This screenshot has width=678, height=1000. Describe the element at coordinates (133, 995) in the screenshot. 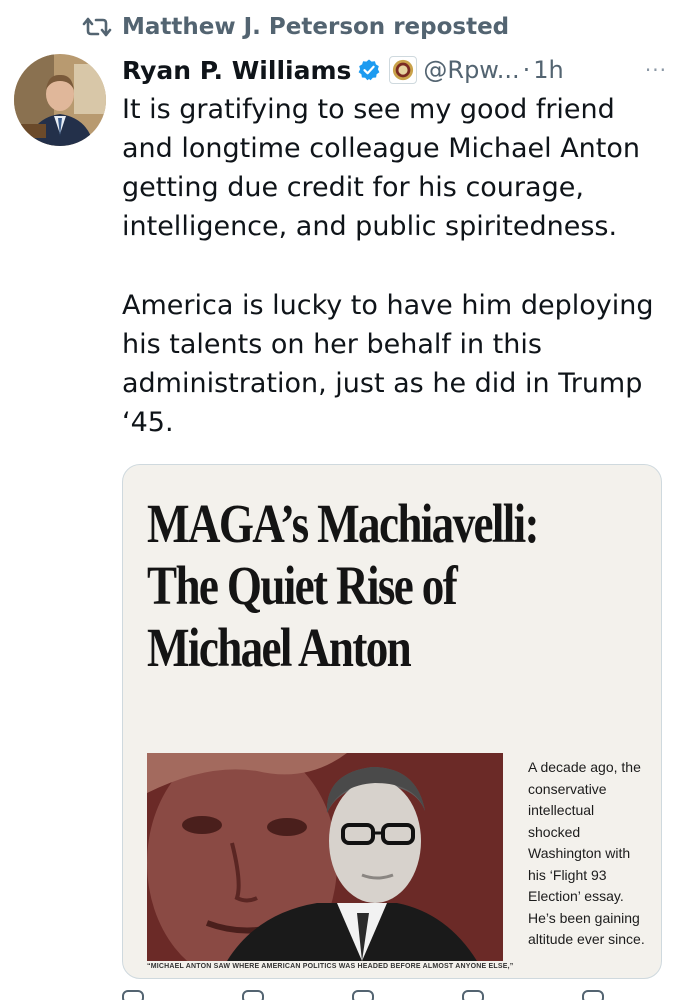

I see `reply-icon` at that location.